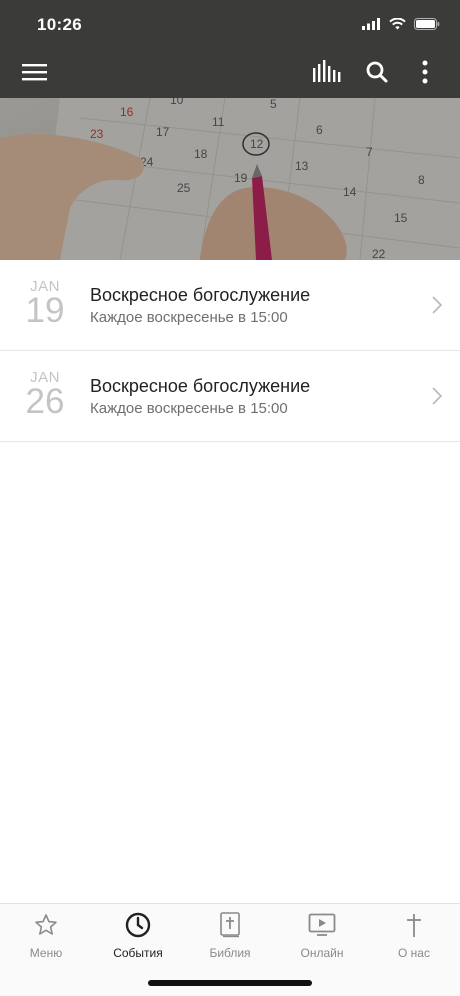  What do you see at coordinates (371, 26) in the screenshot?
I see `signal-icon` at bounding box center [371, 26].